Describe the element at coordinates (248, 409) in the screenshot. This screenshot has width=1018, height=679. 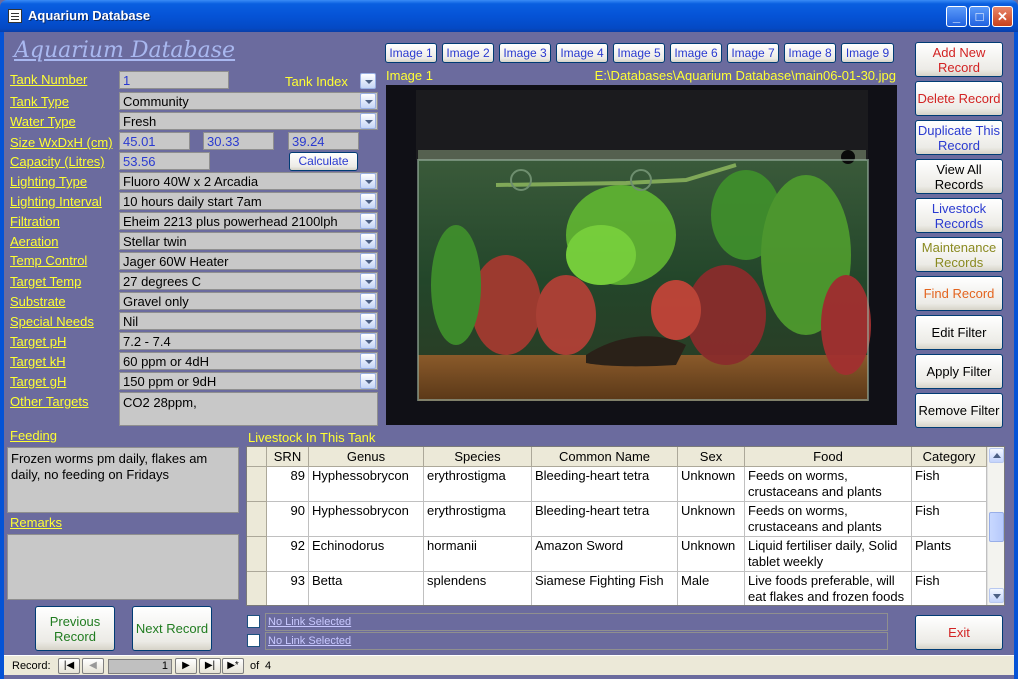
I see `other-targets-field: CO2 28ppm,` at that location.